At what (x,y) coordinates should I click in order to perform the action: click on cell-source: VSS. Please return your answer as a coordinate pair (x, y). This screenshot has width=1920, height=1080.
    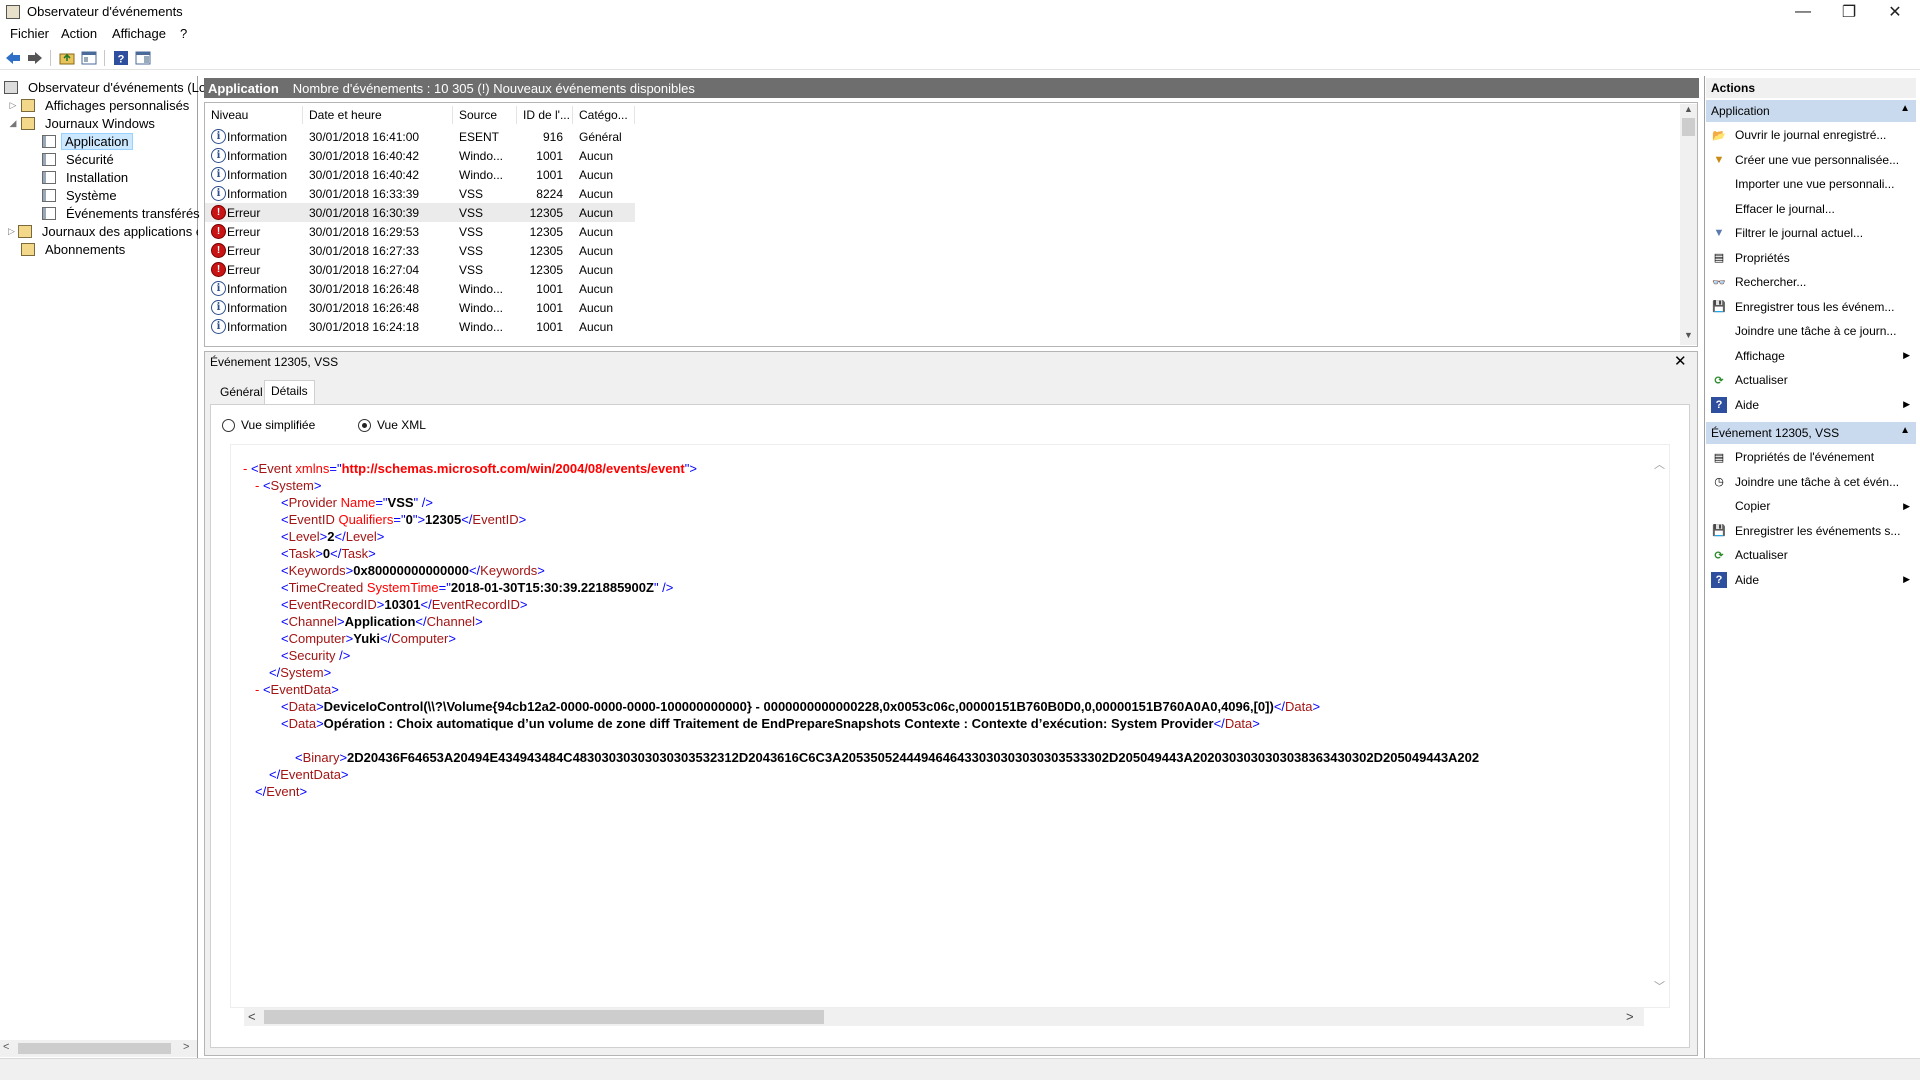
    Looking at the image, I should click on (471, 251).